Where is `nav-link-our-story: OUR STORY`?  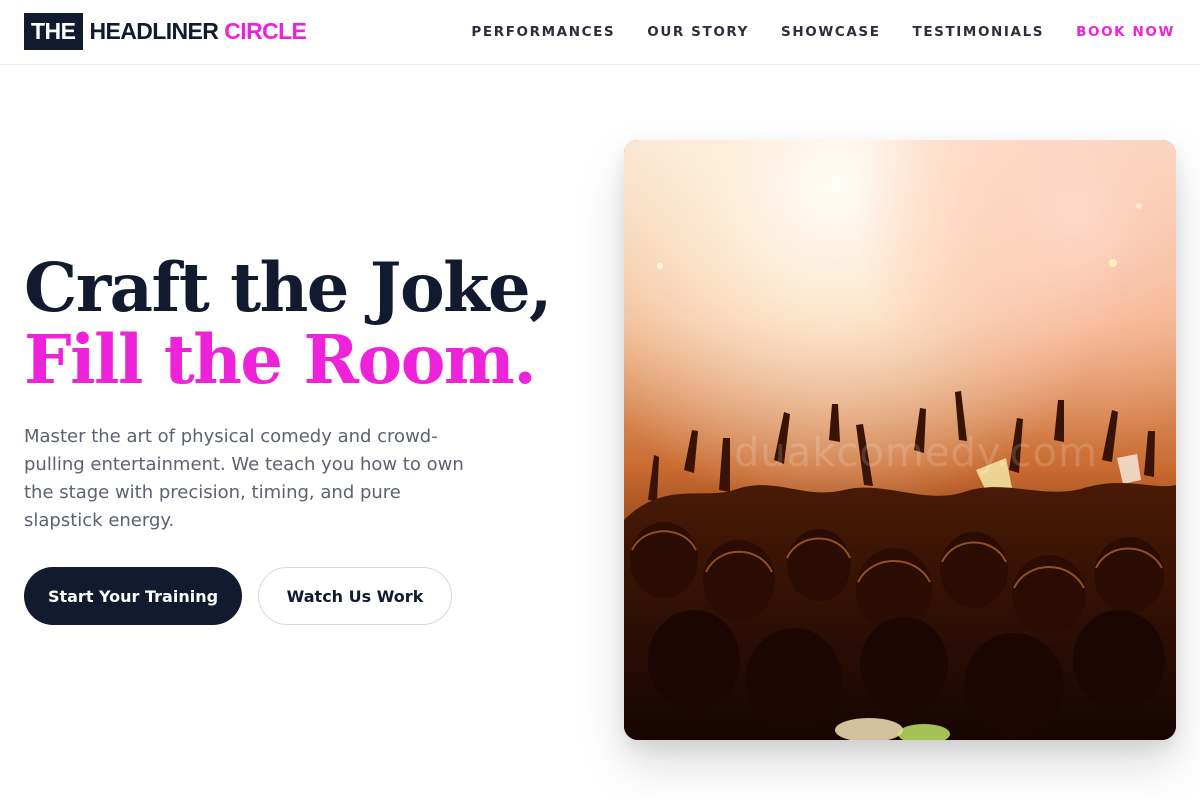 nav-link-our-story: OUR STORY is located at coordinates (698, 32).